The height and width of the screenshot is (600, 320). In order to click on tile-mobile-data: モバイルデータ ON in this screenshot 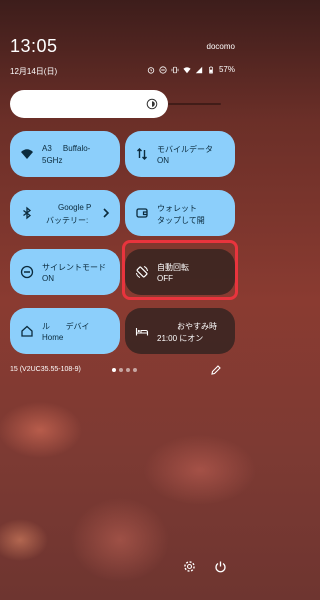, I will do `click(180, 154)`.